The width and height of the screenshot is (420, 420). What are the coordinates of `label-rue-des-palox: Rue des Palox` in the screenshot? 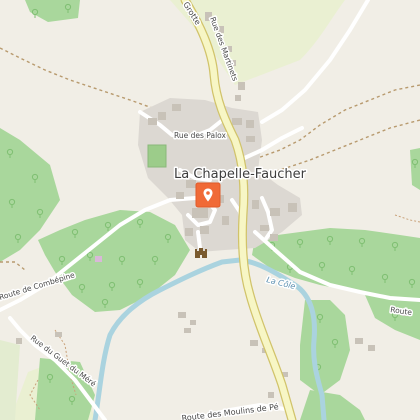 It's located at (200, 135).